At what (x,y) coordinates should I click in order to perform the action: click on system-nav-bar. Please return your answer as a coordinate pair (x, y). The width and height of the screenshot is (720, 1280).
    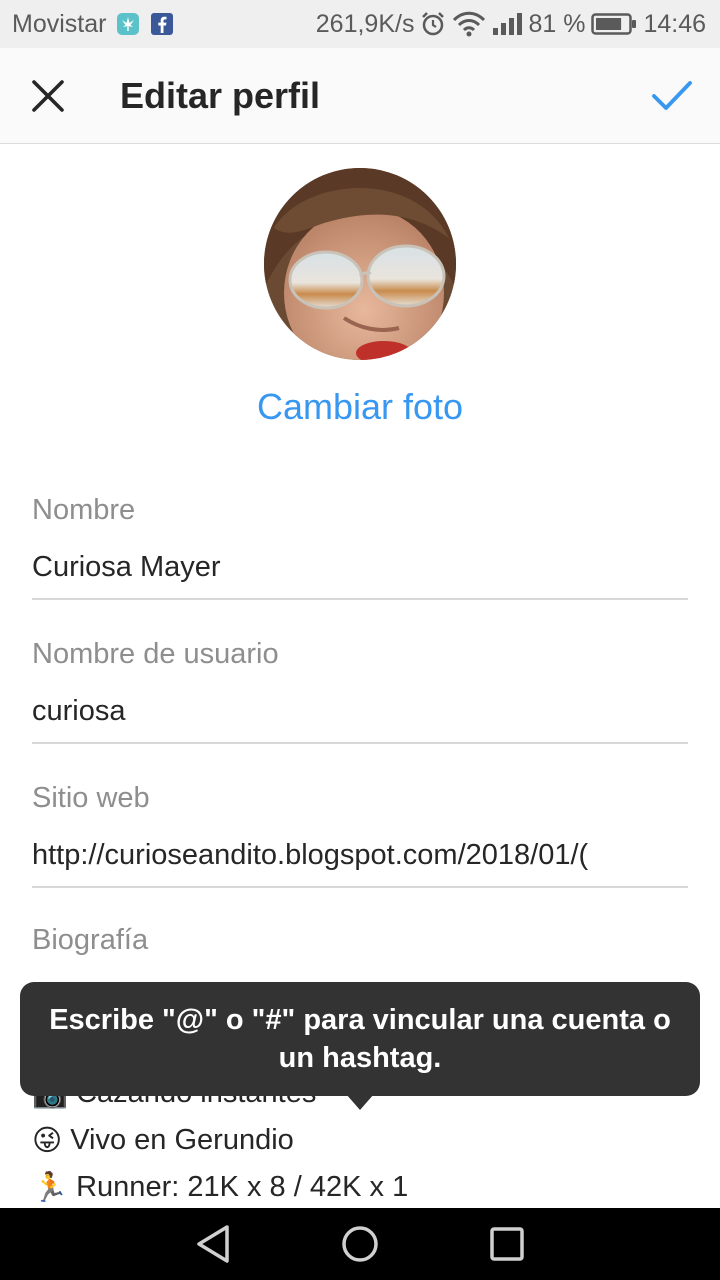
    Looking at the image, I should click on (360, 1244).